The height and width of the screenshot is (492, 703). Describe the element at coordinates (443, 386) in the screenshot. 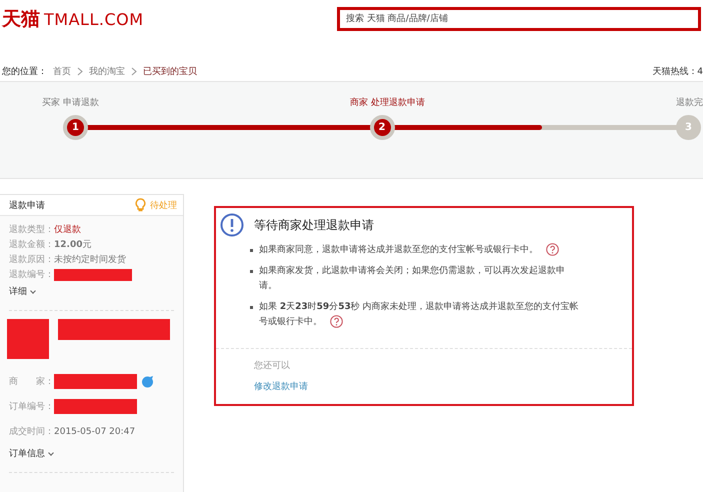

I see `modify-refund-link: 修改退款申请` at that location.